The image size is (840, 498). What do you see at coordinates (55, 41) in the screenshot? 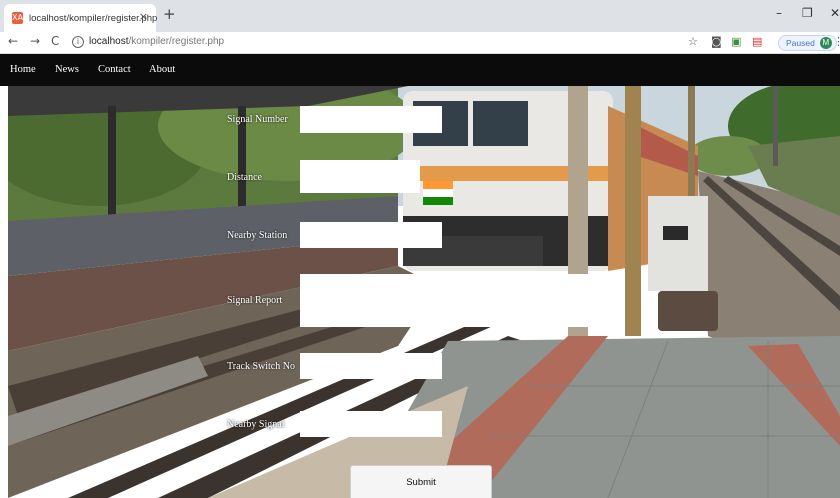
I see `reload-icon: C` at bounding box center [55, 41].